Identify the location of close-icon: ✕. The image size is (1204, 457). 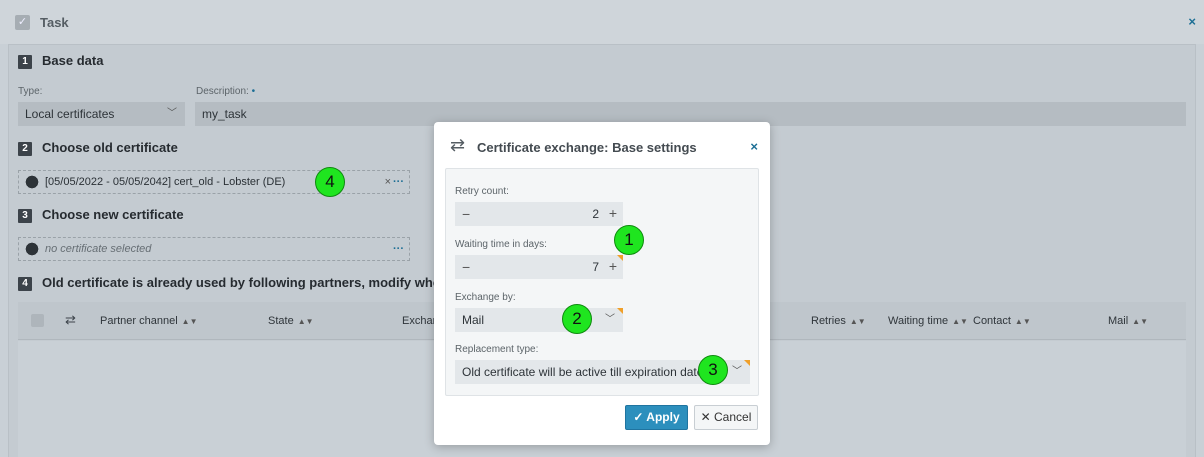
(705, 417).